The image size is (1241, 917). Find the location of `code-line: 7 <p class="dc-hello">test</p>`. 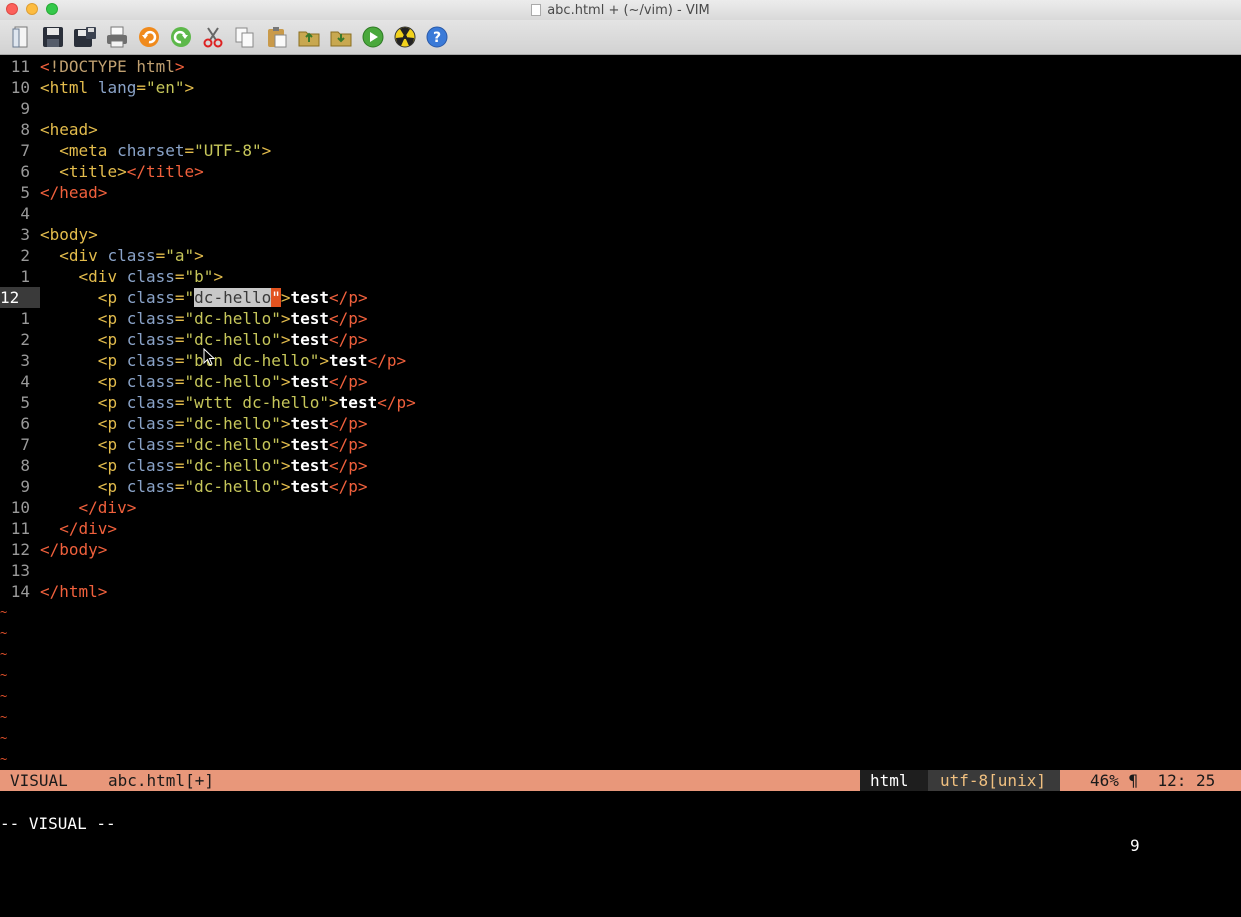

code-line: 7 <p class="dc-hello">test</p> is located at coordinates (620, 444).